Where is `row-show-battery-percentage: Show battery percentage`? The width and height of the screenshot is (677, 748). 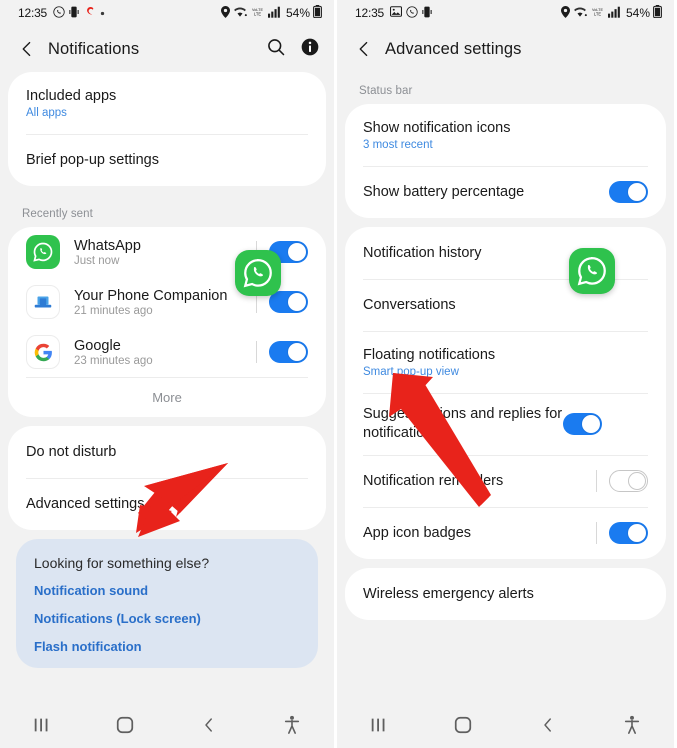
row-show-battery-percentage: Show battery percentage is located at coordinates (505, 192).